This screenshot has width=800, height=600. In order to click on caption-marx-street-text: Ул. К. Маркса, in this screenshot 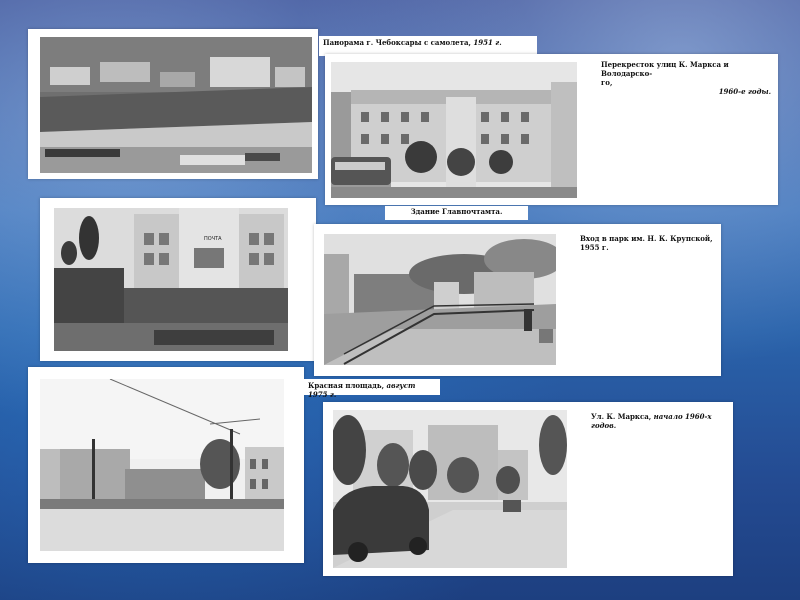, I will do `click(621, 416)`.